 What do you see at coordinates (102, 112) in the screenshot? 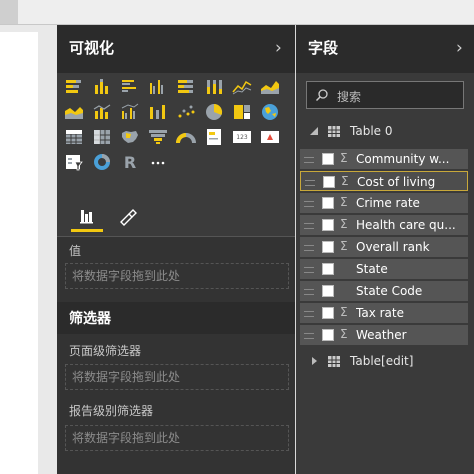
I see `line-column-icon` at bounding box center [102, 112].